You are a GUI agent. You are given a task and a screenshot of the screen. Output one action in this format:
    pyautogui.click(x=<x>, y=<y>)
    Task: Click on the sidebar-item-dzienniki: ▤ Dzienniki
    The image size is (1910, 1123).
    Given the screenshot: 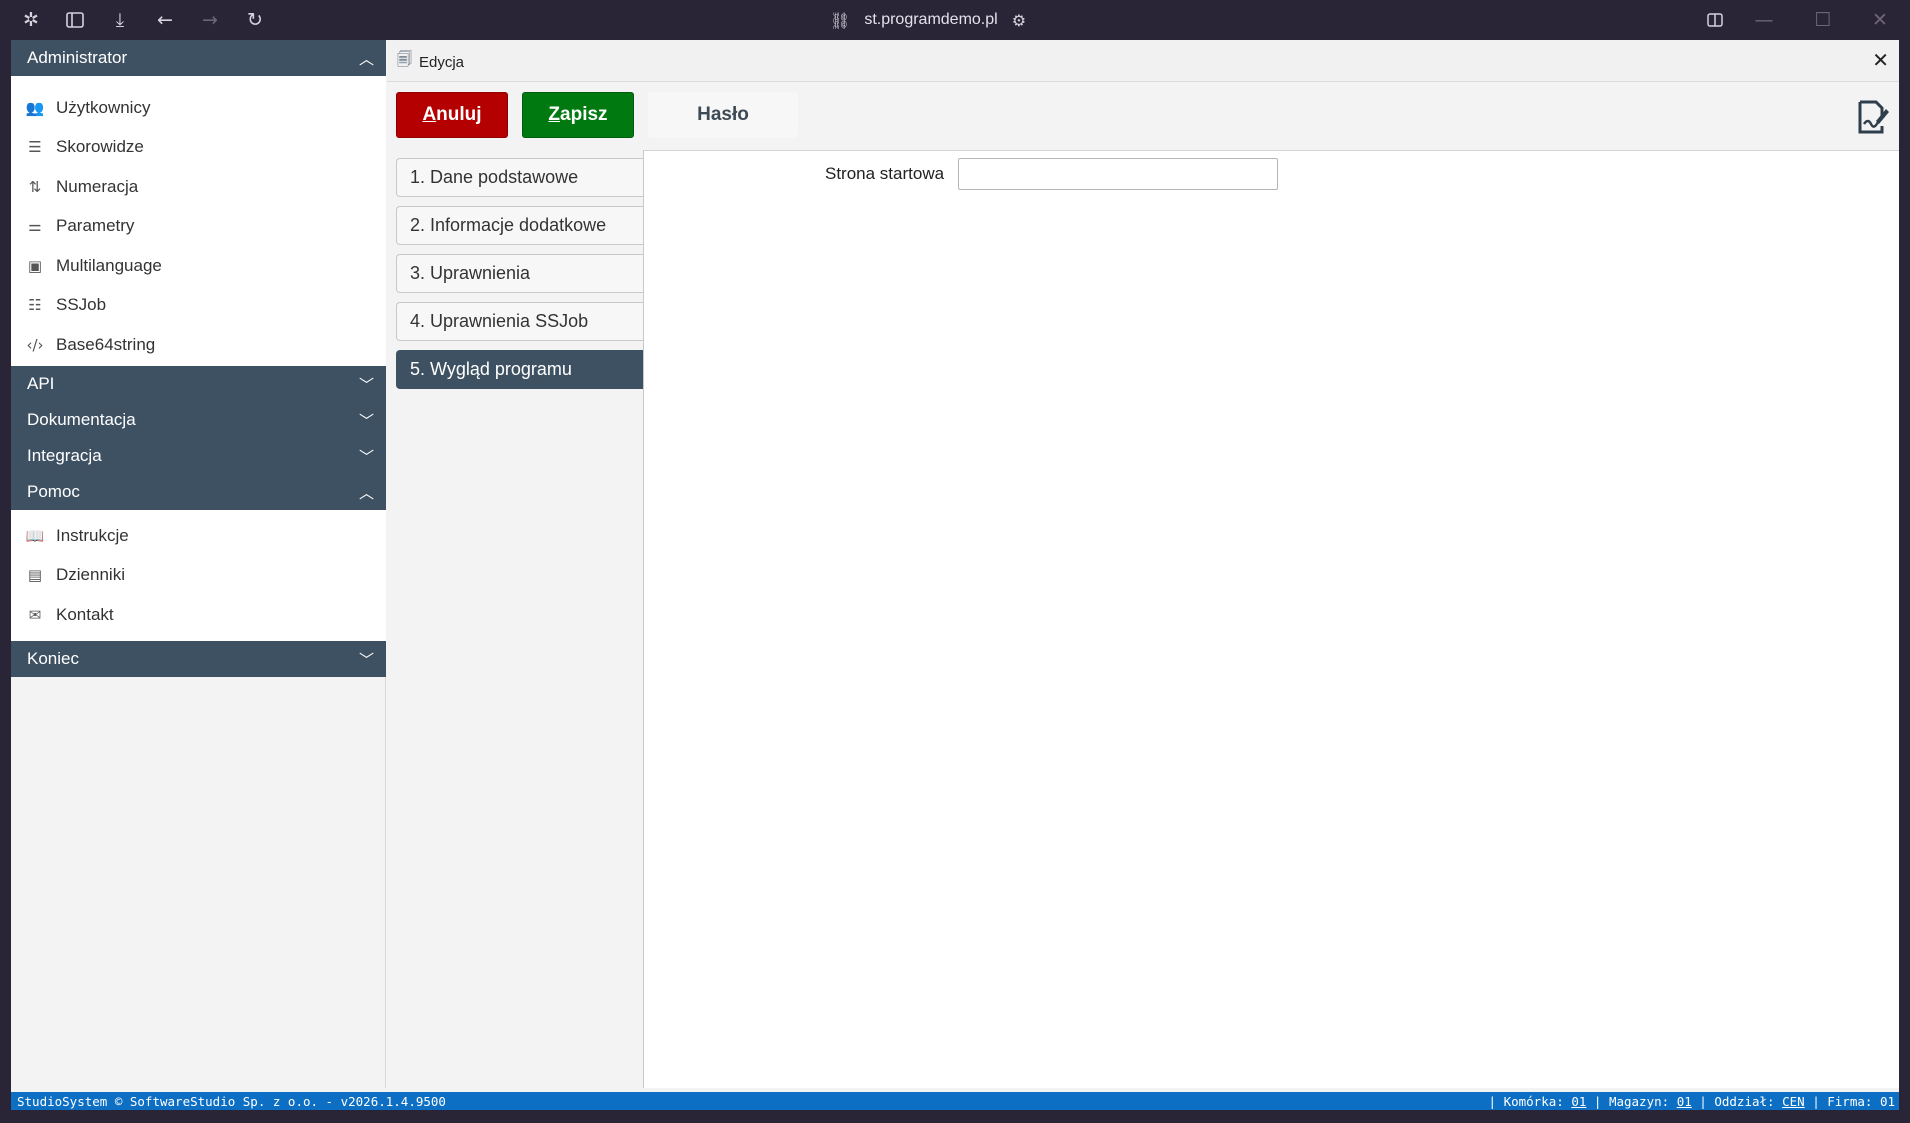 What is the action you would take?
    pyautogui.click(x=75, y=575)
    